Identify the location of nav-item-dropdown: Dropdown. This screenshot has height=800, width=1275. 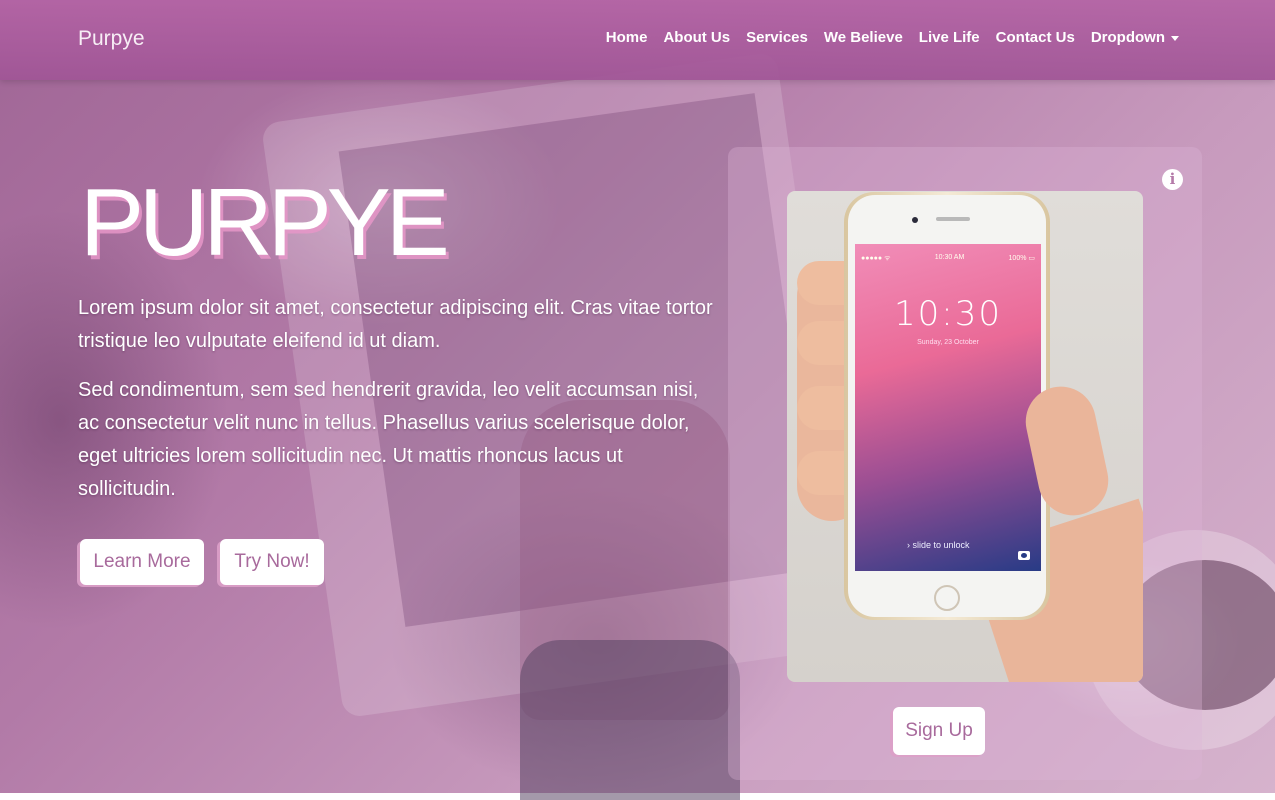
(1135, 38).